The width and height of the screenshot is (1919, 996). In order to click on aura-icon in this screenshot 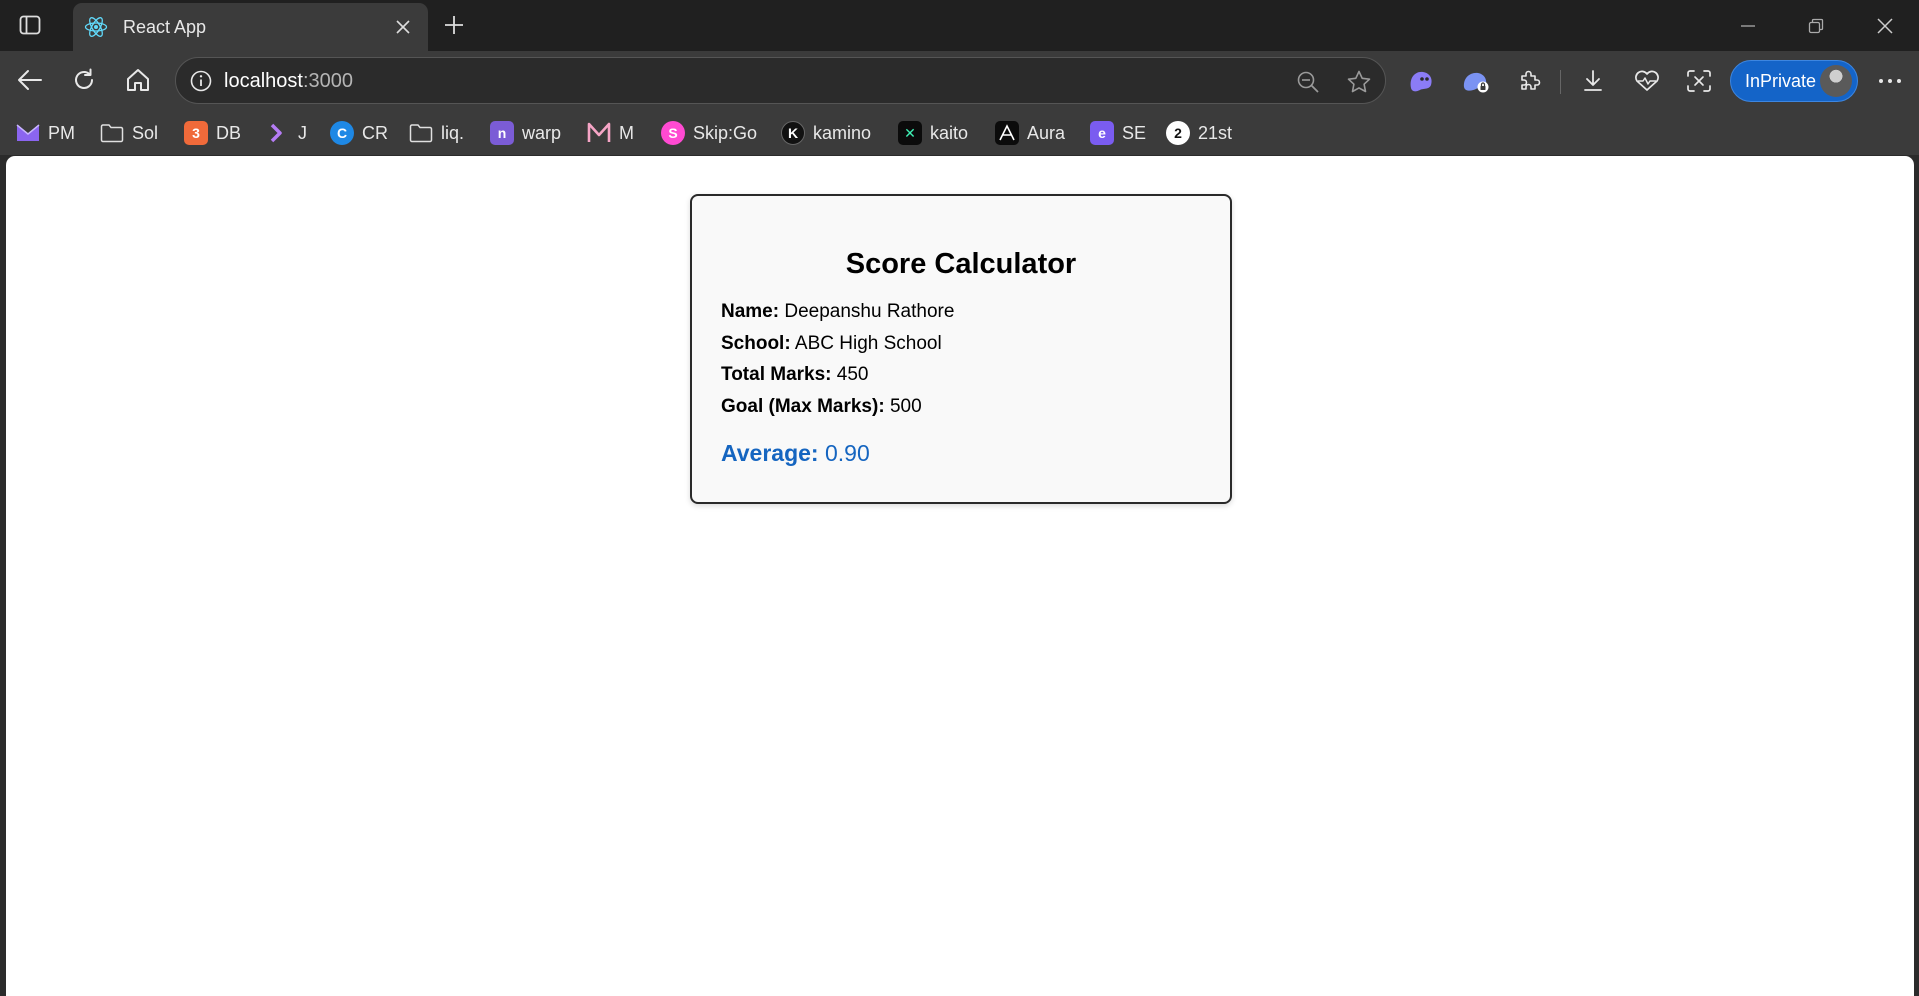, I will do `click(1007, 133)`.